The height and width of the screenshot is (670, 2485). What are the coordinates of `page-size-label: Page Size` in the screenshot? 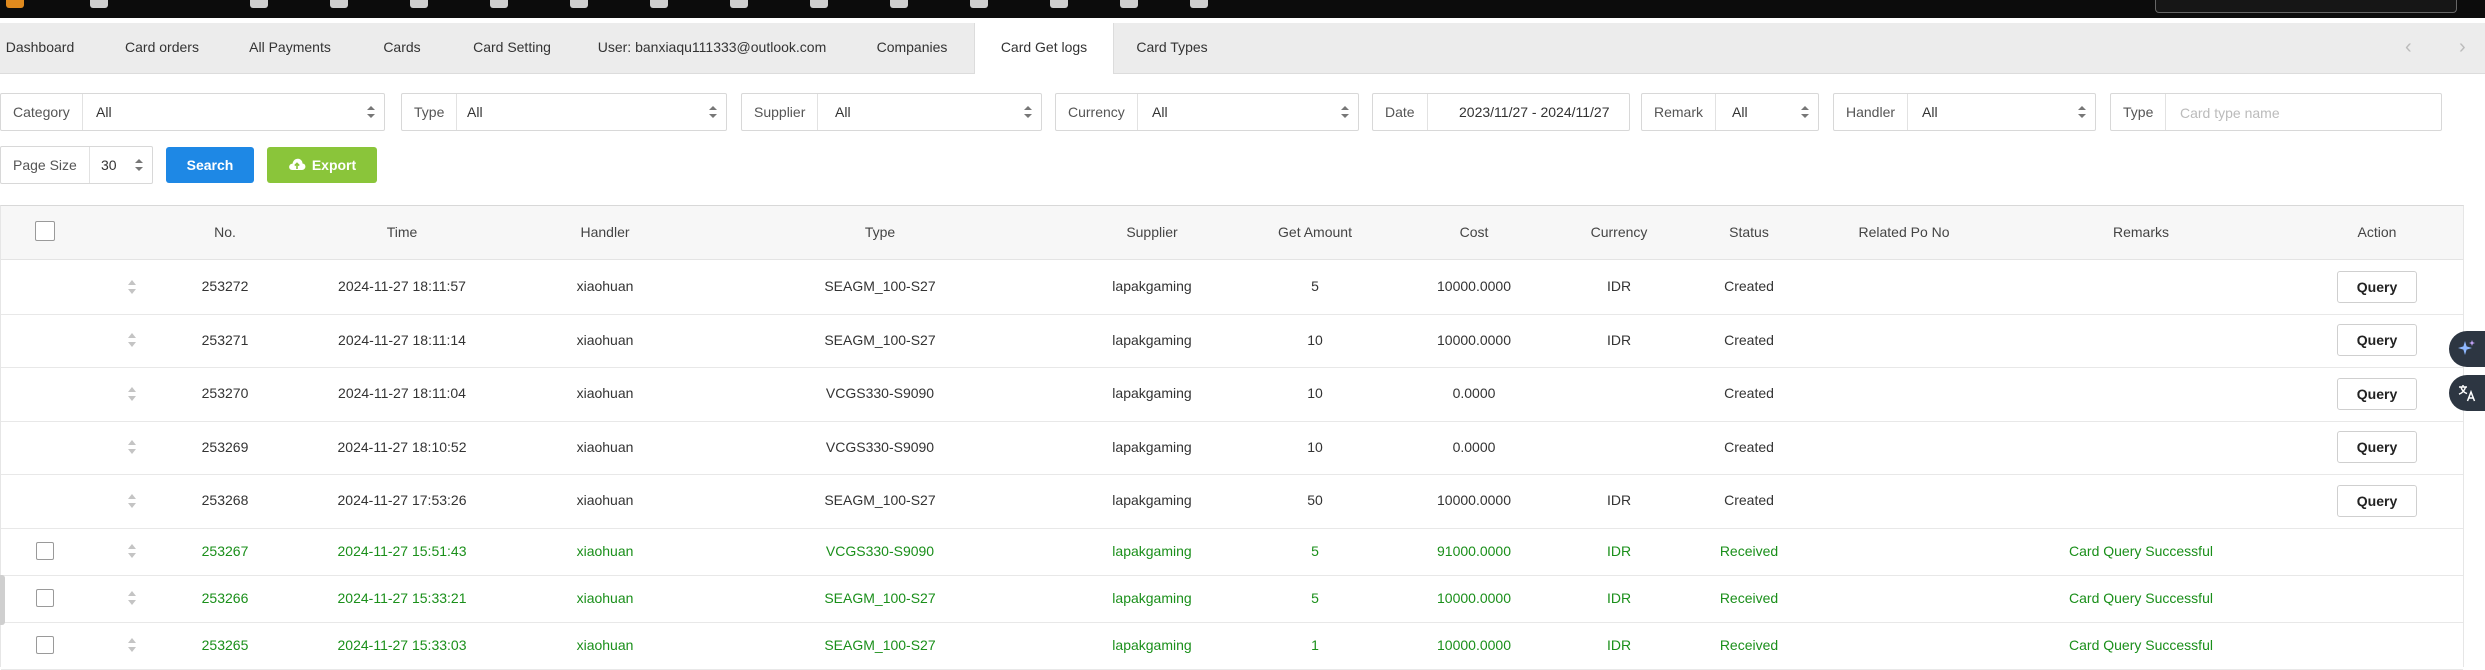 It's located at (45, 165).